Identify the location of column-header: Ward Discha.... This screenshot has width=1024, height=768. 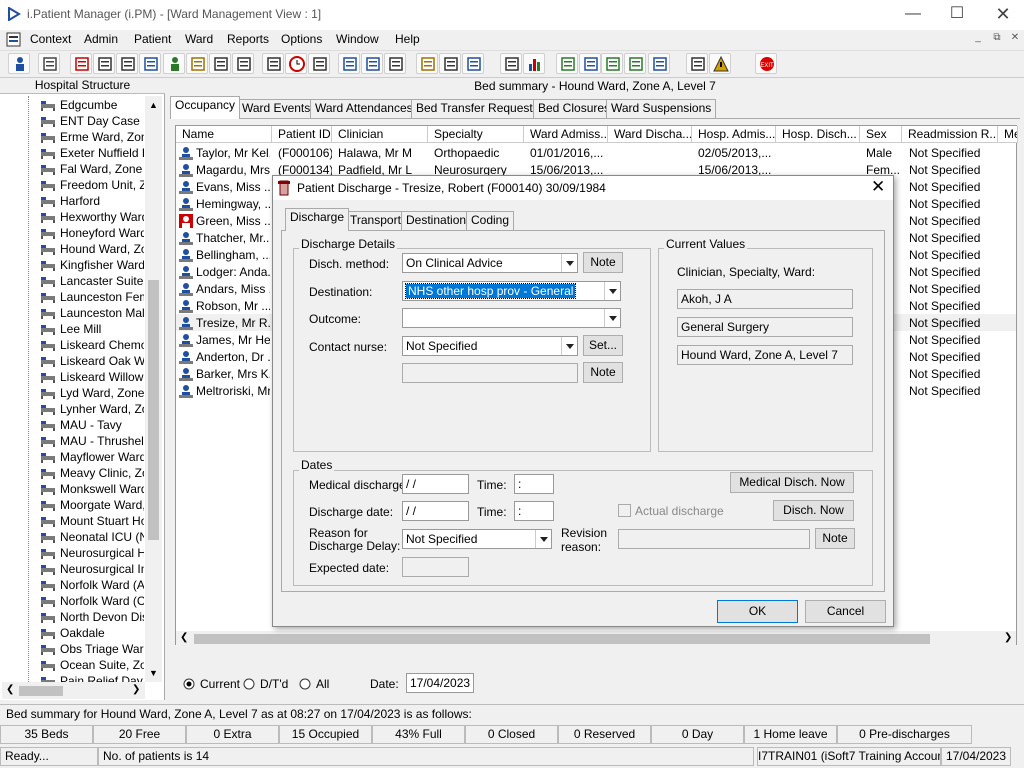
(650, 134).